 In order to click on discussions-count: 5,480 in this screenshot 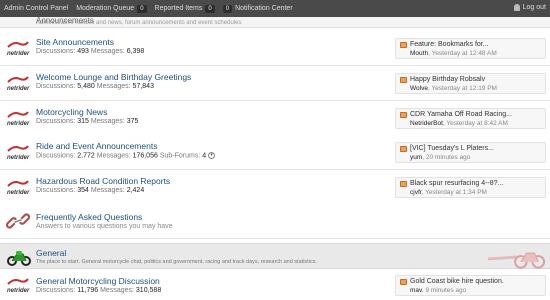, I will do `click(86, 86)`.